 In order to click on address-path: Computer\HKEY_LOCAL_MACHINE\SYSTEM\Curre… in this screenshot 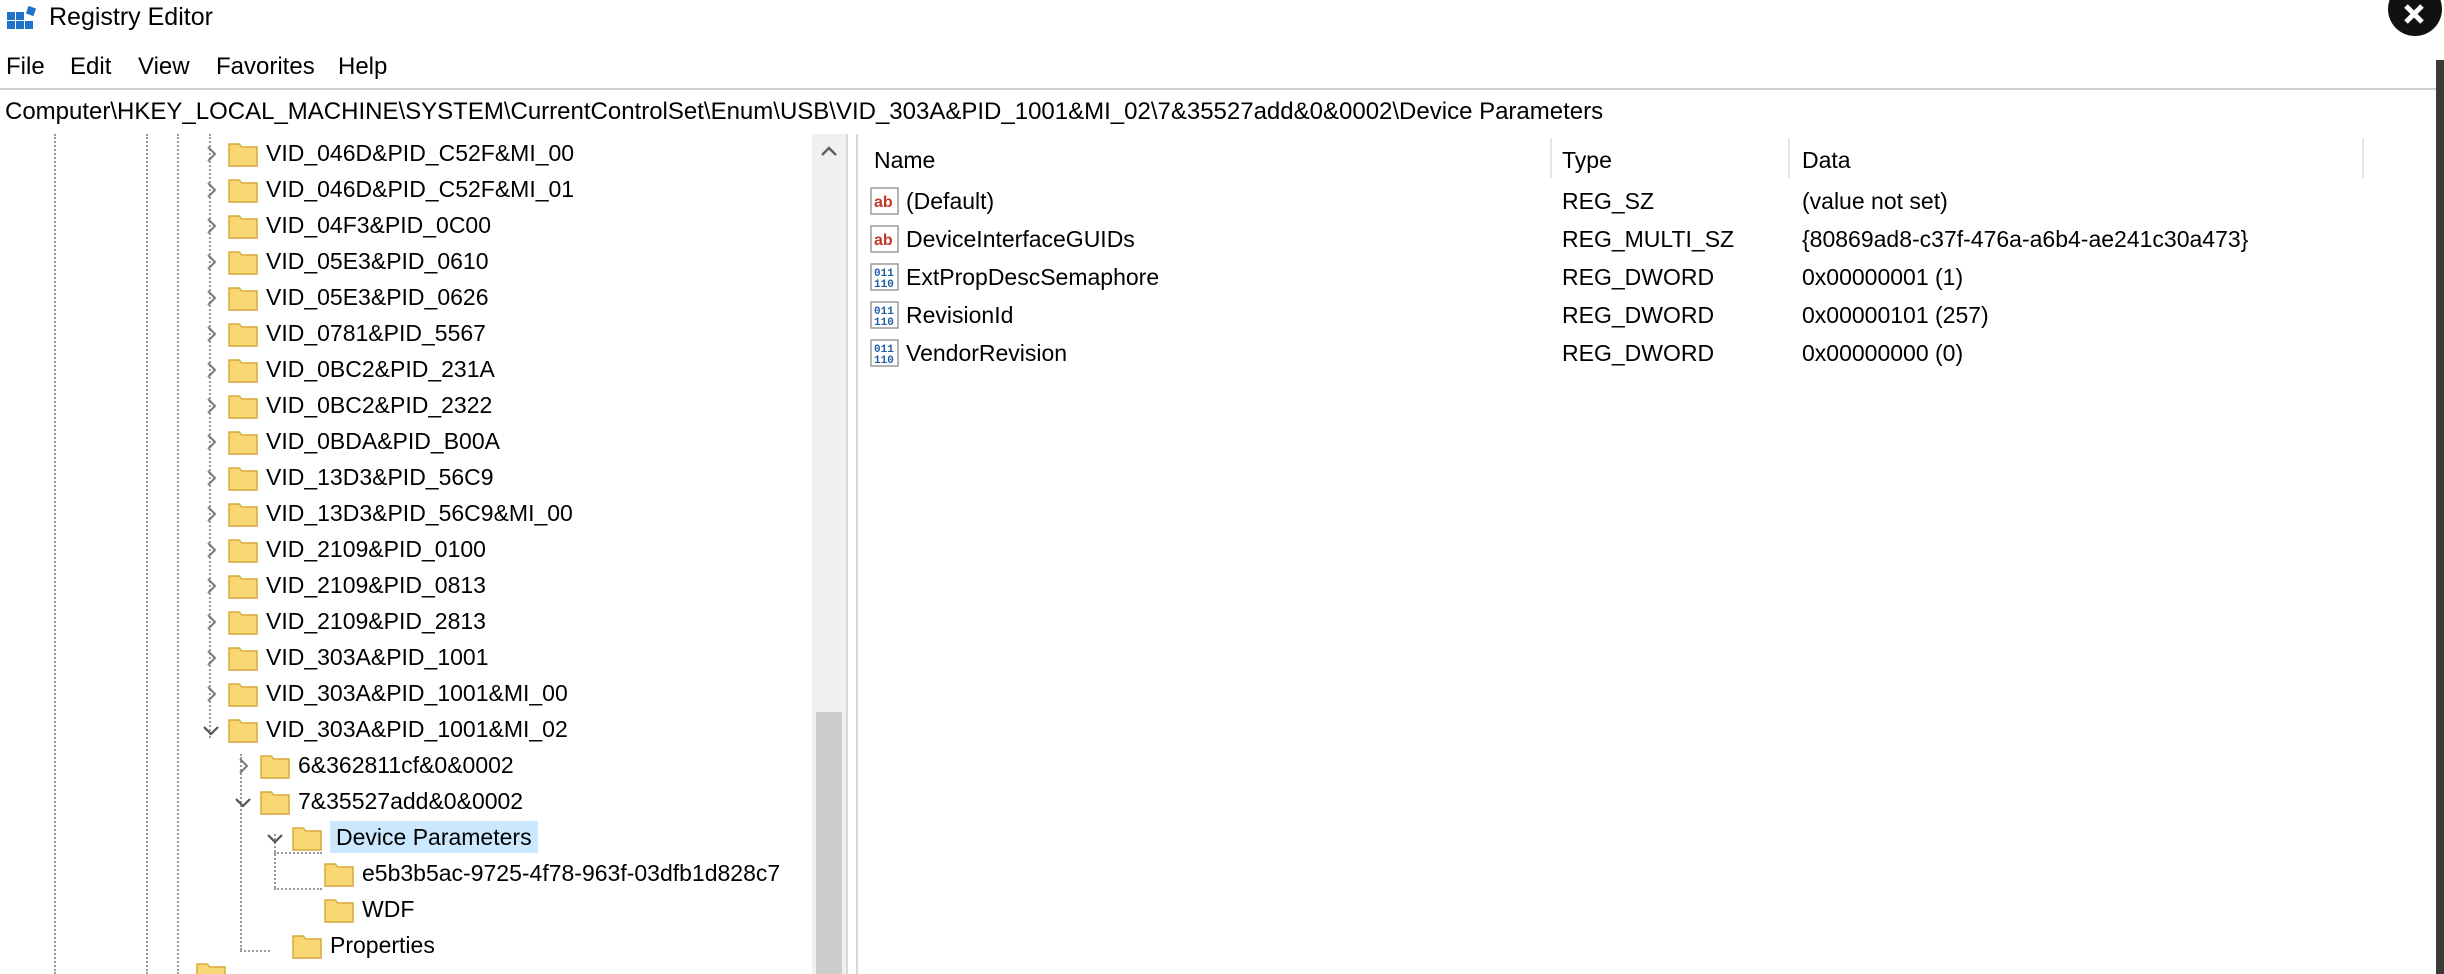, I will do `click(804, 112)`.